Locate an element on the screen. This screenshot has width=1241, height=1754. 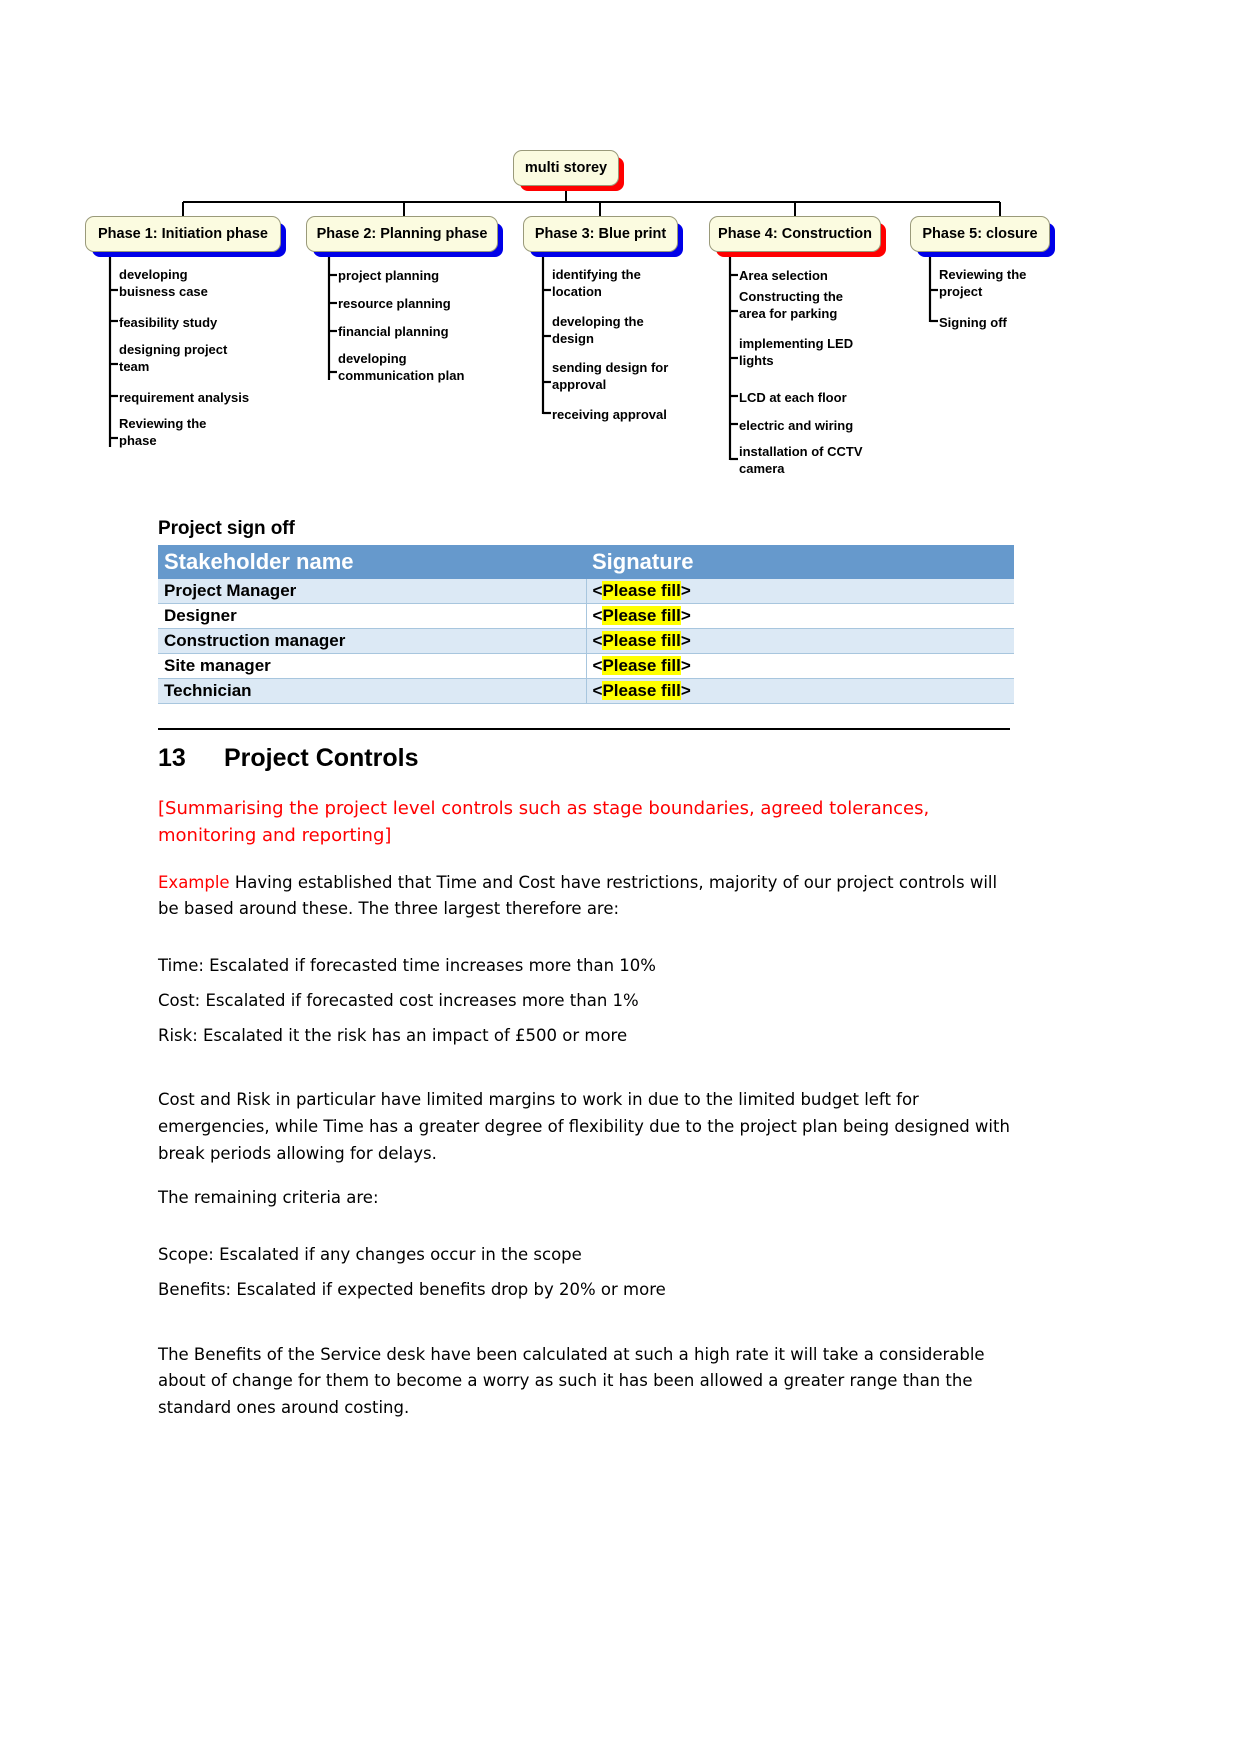
phase-2-item-3: financial planning is located at coordinates (393, 331).